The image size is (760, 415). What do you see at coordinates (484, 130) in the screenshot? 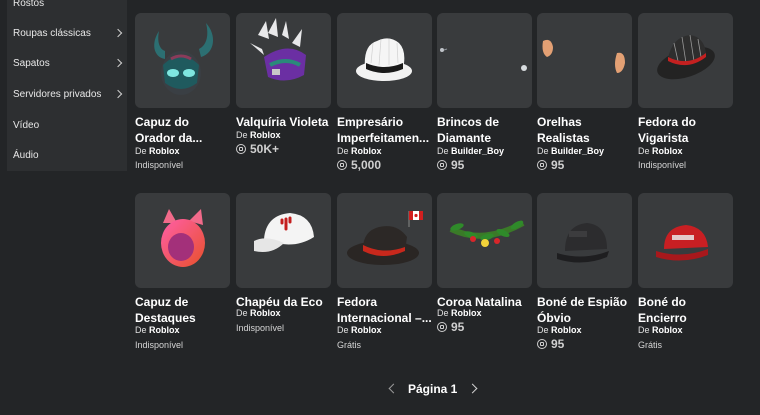
I see `item-name: Brincos de Diamante` at bounding box center [484, 130].